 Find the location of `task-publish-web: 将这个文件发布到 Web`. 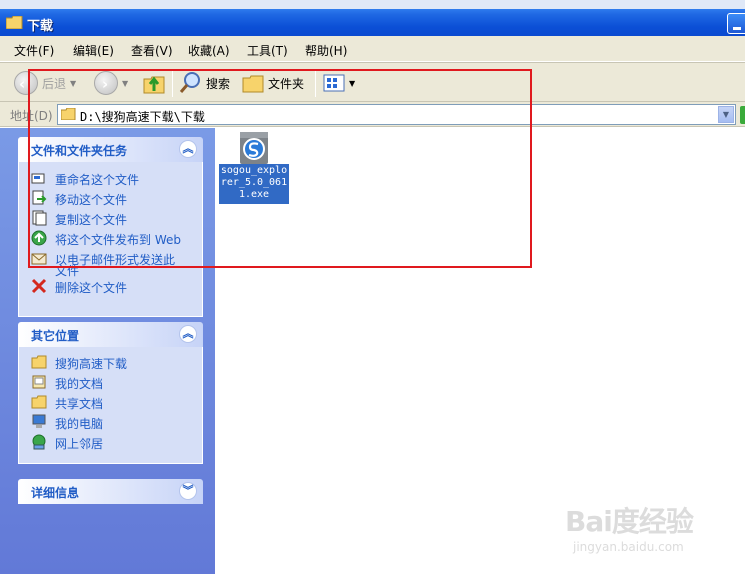

task-publish-web: 将这个文件发布到 Web is located at coordinates (110, 238).